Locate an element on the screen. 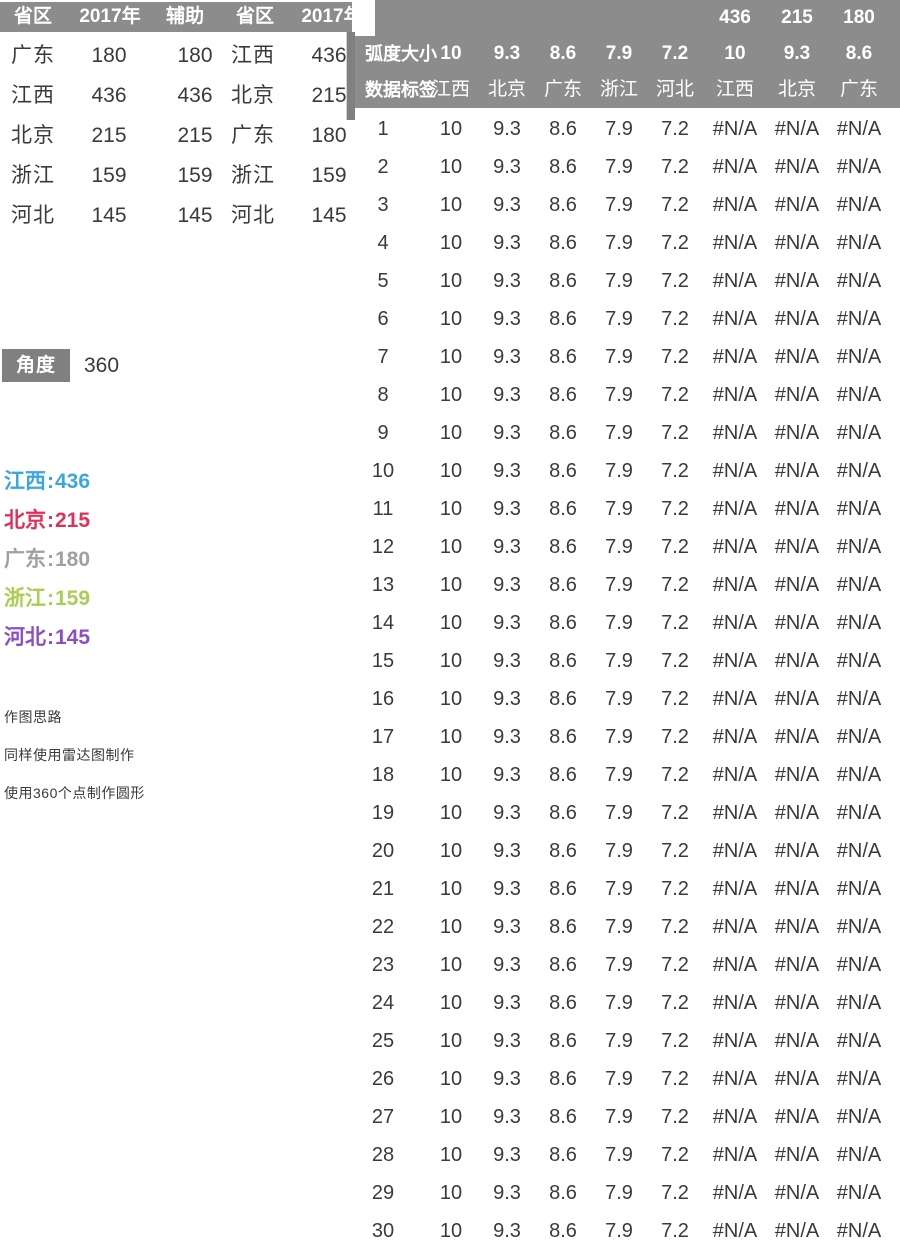 The image size is (900, 1255). right-cell-r4-c7: #N/A is located at coordinates (859, 281).